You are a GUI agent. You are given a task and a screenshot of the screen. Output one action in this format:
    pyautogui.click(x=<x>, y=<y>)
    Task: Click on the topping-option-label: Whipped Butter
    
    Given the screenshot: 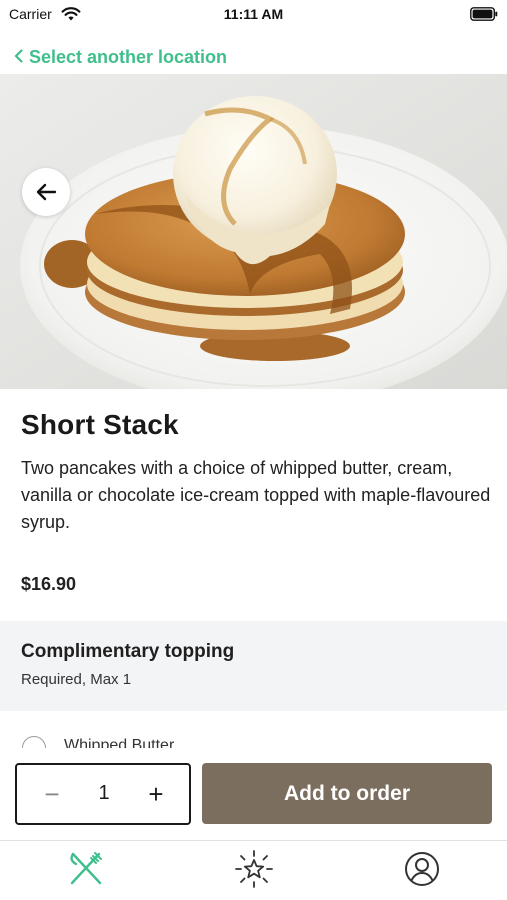 What is the action you would take?
    pyautogui.click(x=119, y=742)
    